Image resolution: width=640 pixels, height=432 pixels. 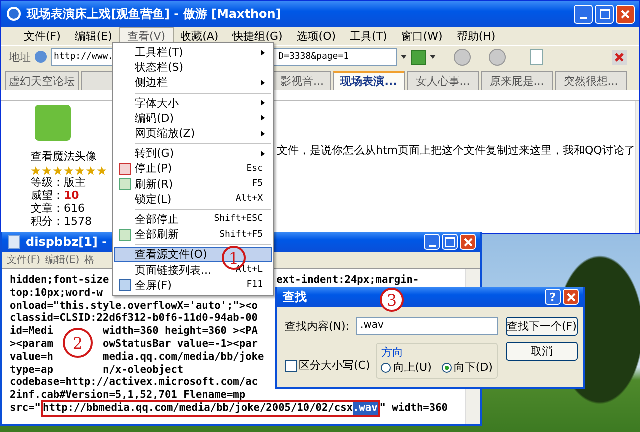 What do you see at coordinates (456, 150) in the screenshot?
I see `post-text: 文件，是说你怎么从htm页面上把这个文件复制过来这里，我和QQ讨论了` at bounding box center [456, 150].